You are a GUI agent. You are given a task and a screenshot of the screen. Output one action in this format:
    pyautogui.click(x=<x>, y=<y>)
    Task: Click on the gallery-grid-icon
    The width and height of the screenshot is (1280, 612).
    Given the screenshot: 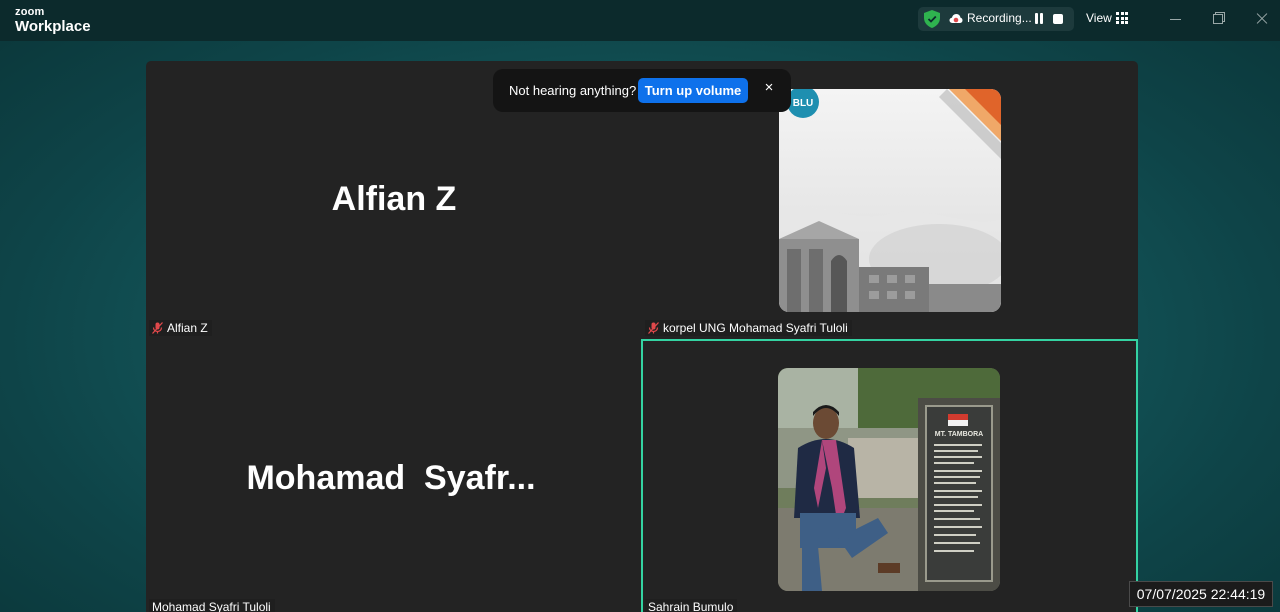 What is the action you would take?
    pyautogui.click(x=1122, y=18)
    